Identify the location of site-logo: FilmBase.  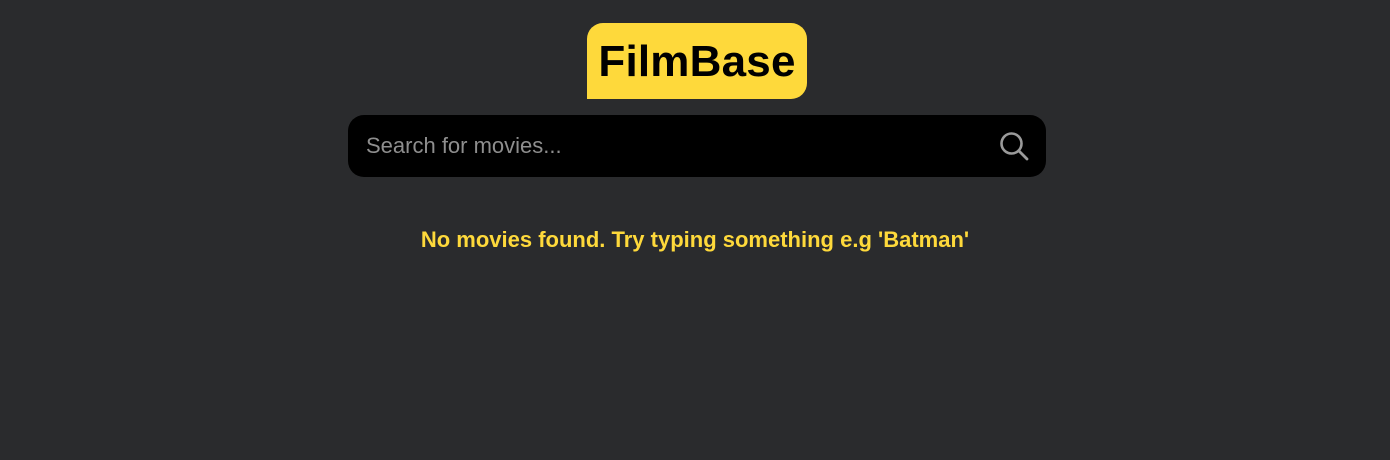
(697, 61).